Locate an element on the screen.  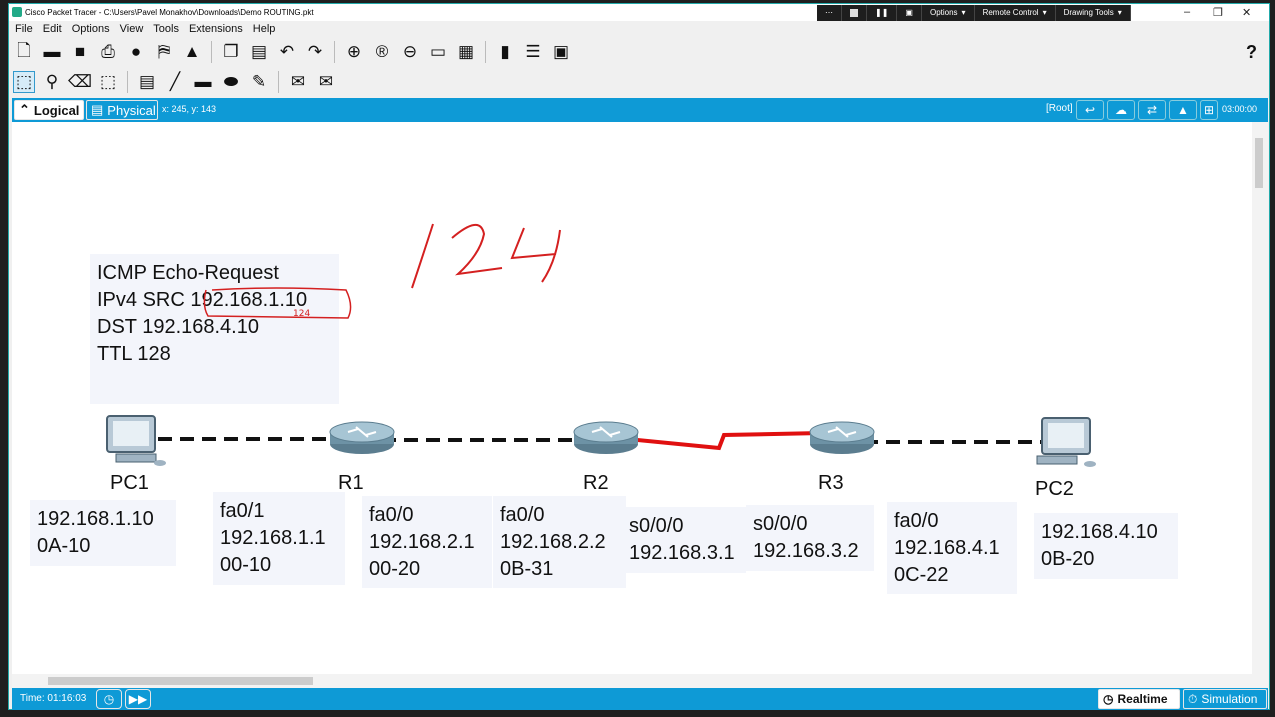
r2-s000-note: s0/0/0 192.168.3.1 is located at coordinates (684, 540).